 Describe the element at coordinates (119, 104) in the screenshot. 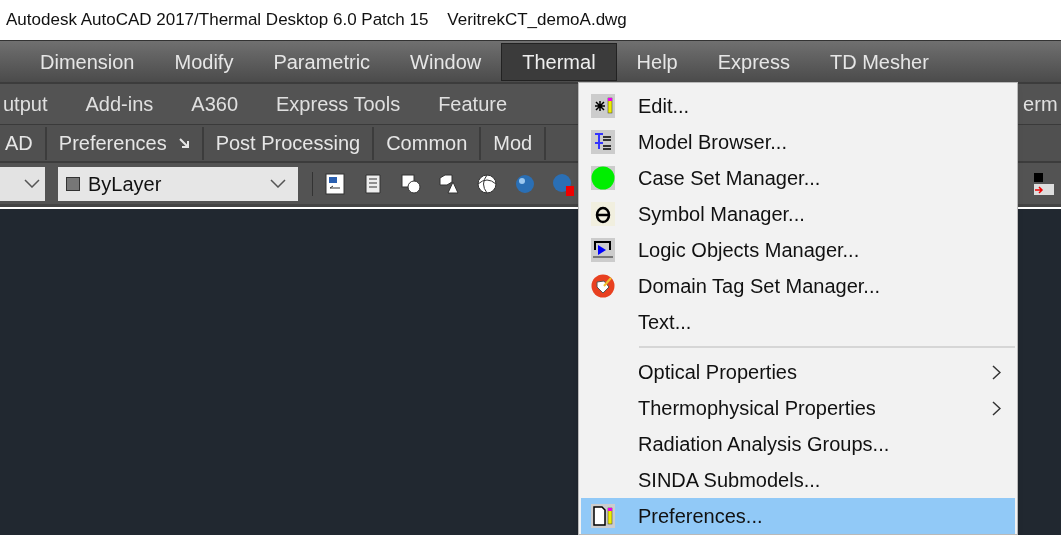

I see `ribbon-tab: Add-ins` at that location.